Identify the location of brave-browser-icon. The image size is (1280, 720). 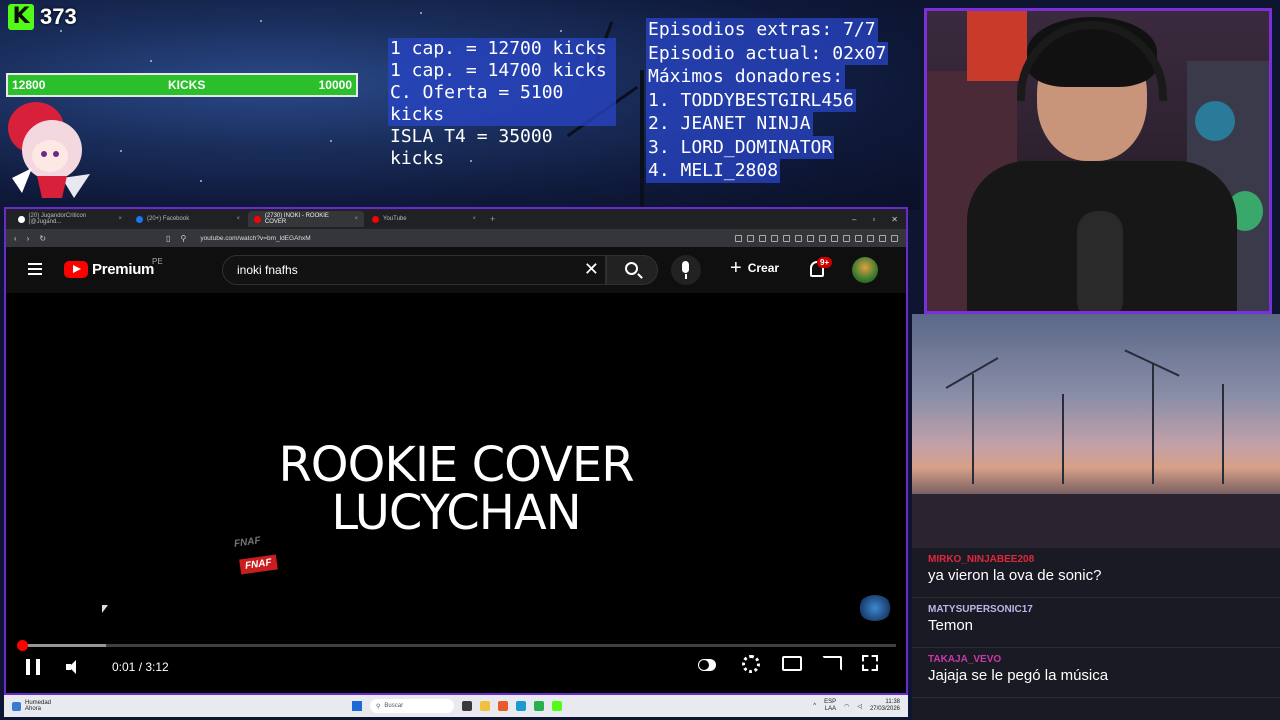
(503, 706).